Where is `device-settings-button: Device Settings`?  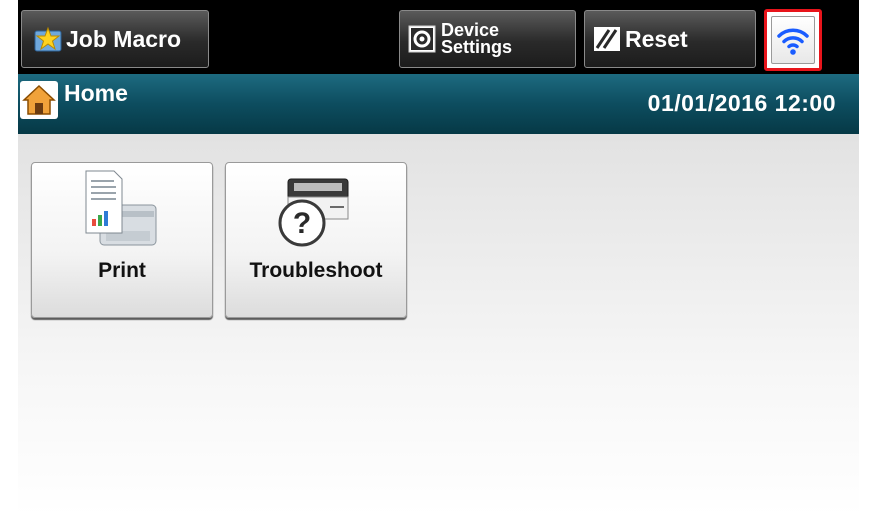
device-settings-button: Device Settings is located at coordinates (487, 39).